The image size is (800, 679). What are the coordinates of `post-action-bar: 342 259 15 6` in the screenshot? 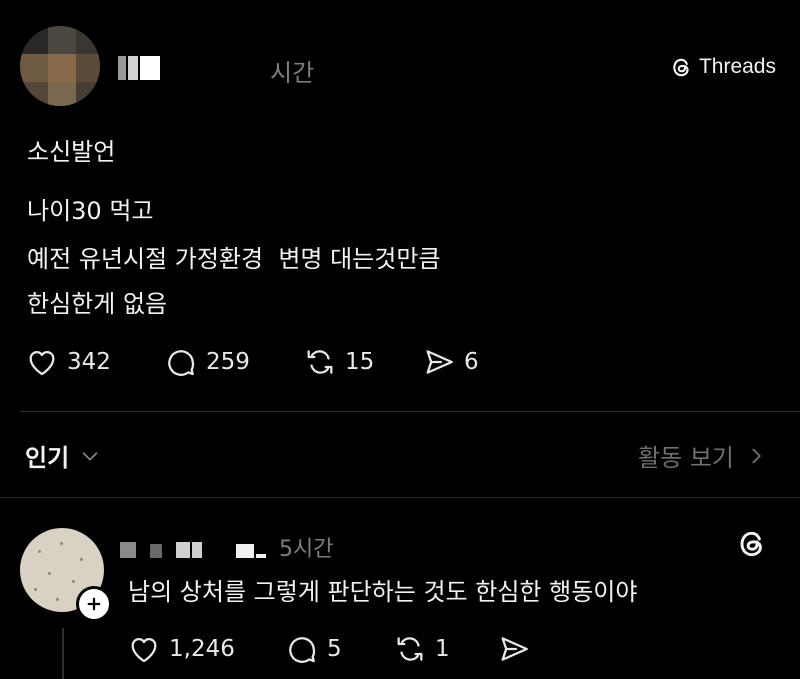 It's located at (265, 365).